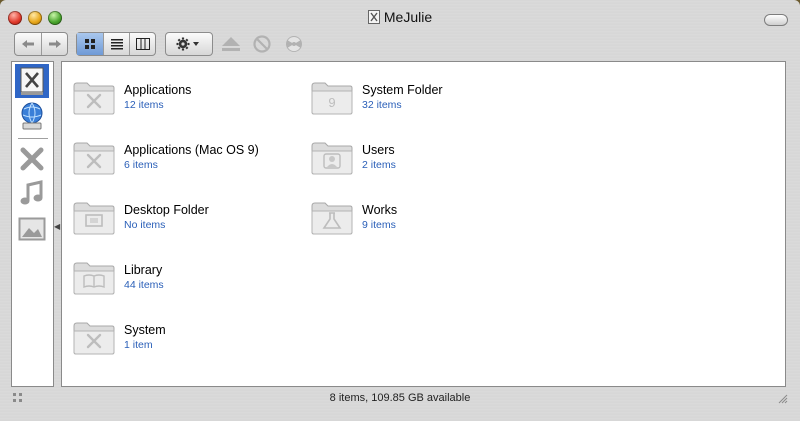 This screenshot has width=800, height=421. Describe the element at coordinates (144, 285) in the screenshot. I see `folder-item-count: 44 items` at that location.